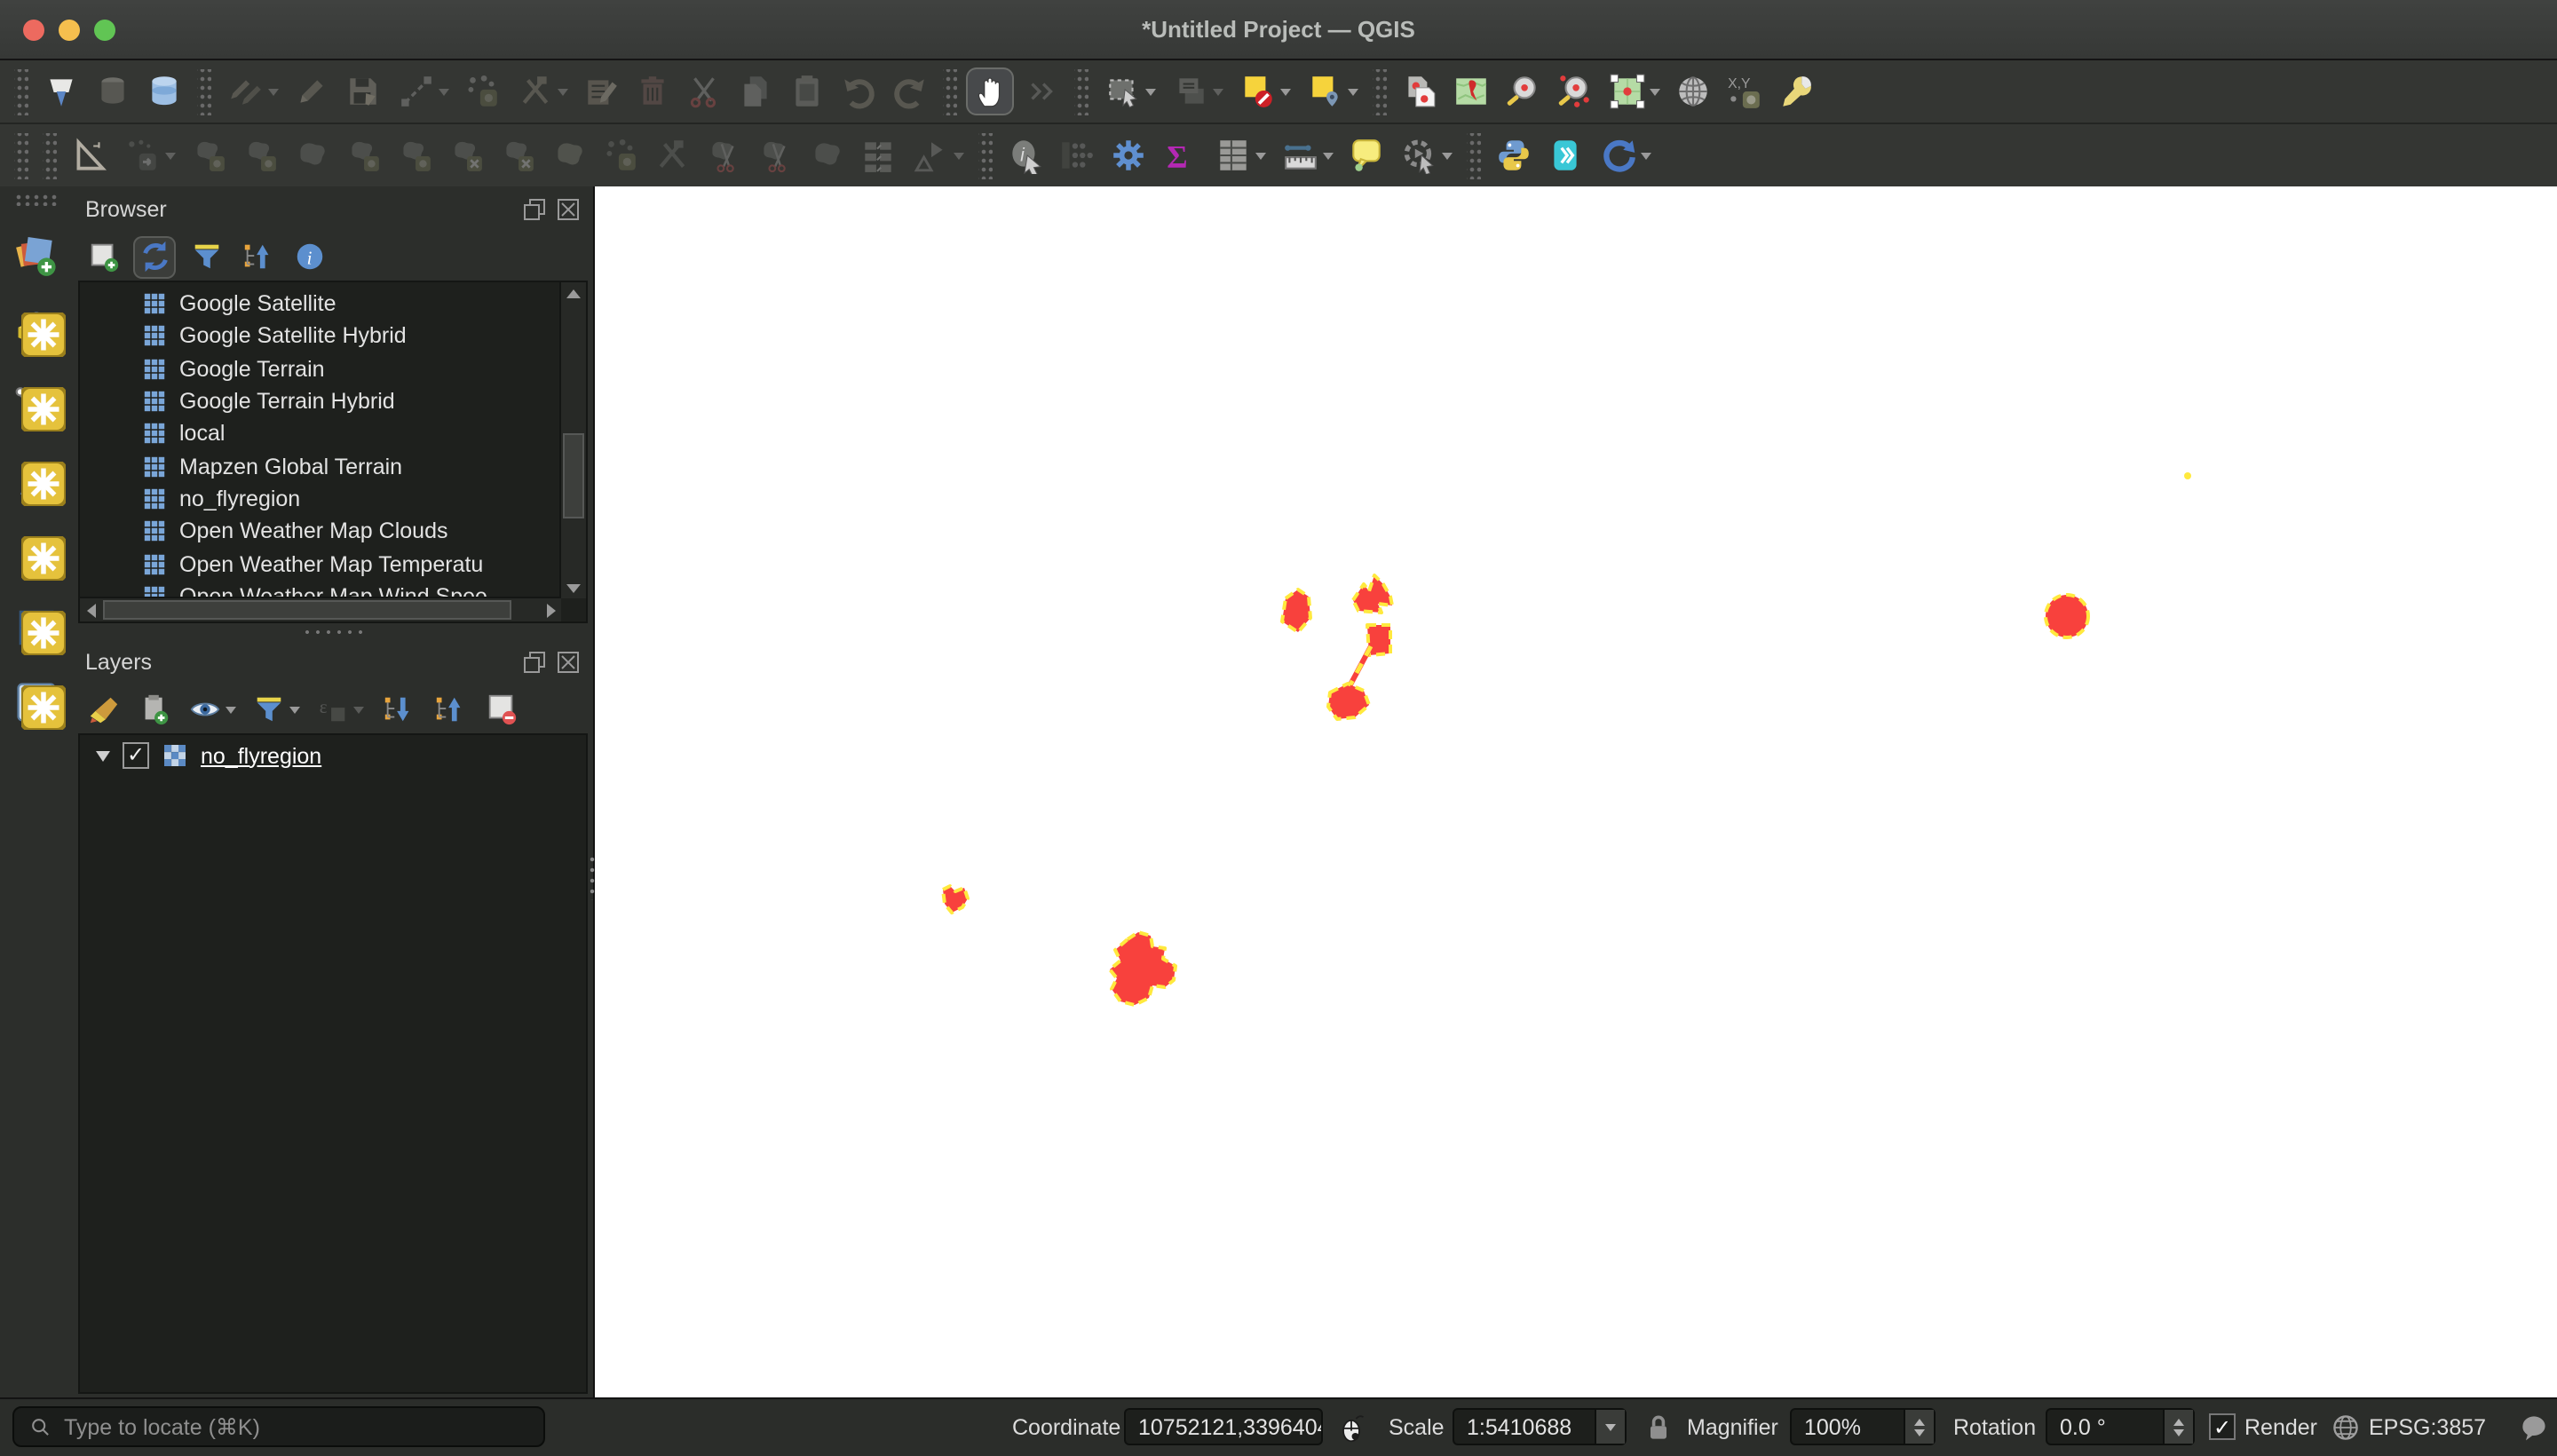  Describe the element at coordinates (756, 91) in the screenshot. I see `copy-features-icon` at that location.